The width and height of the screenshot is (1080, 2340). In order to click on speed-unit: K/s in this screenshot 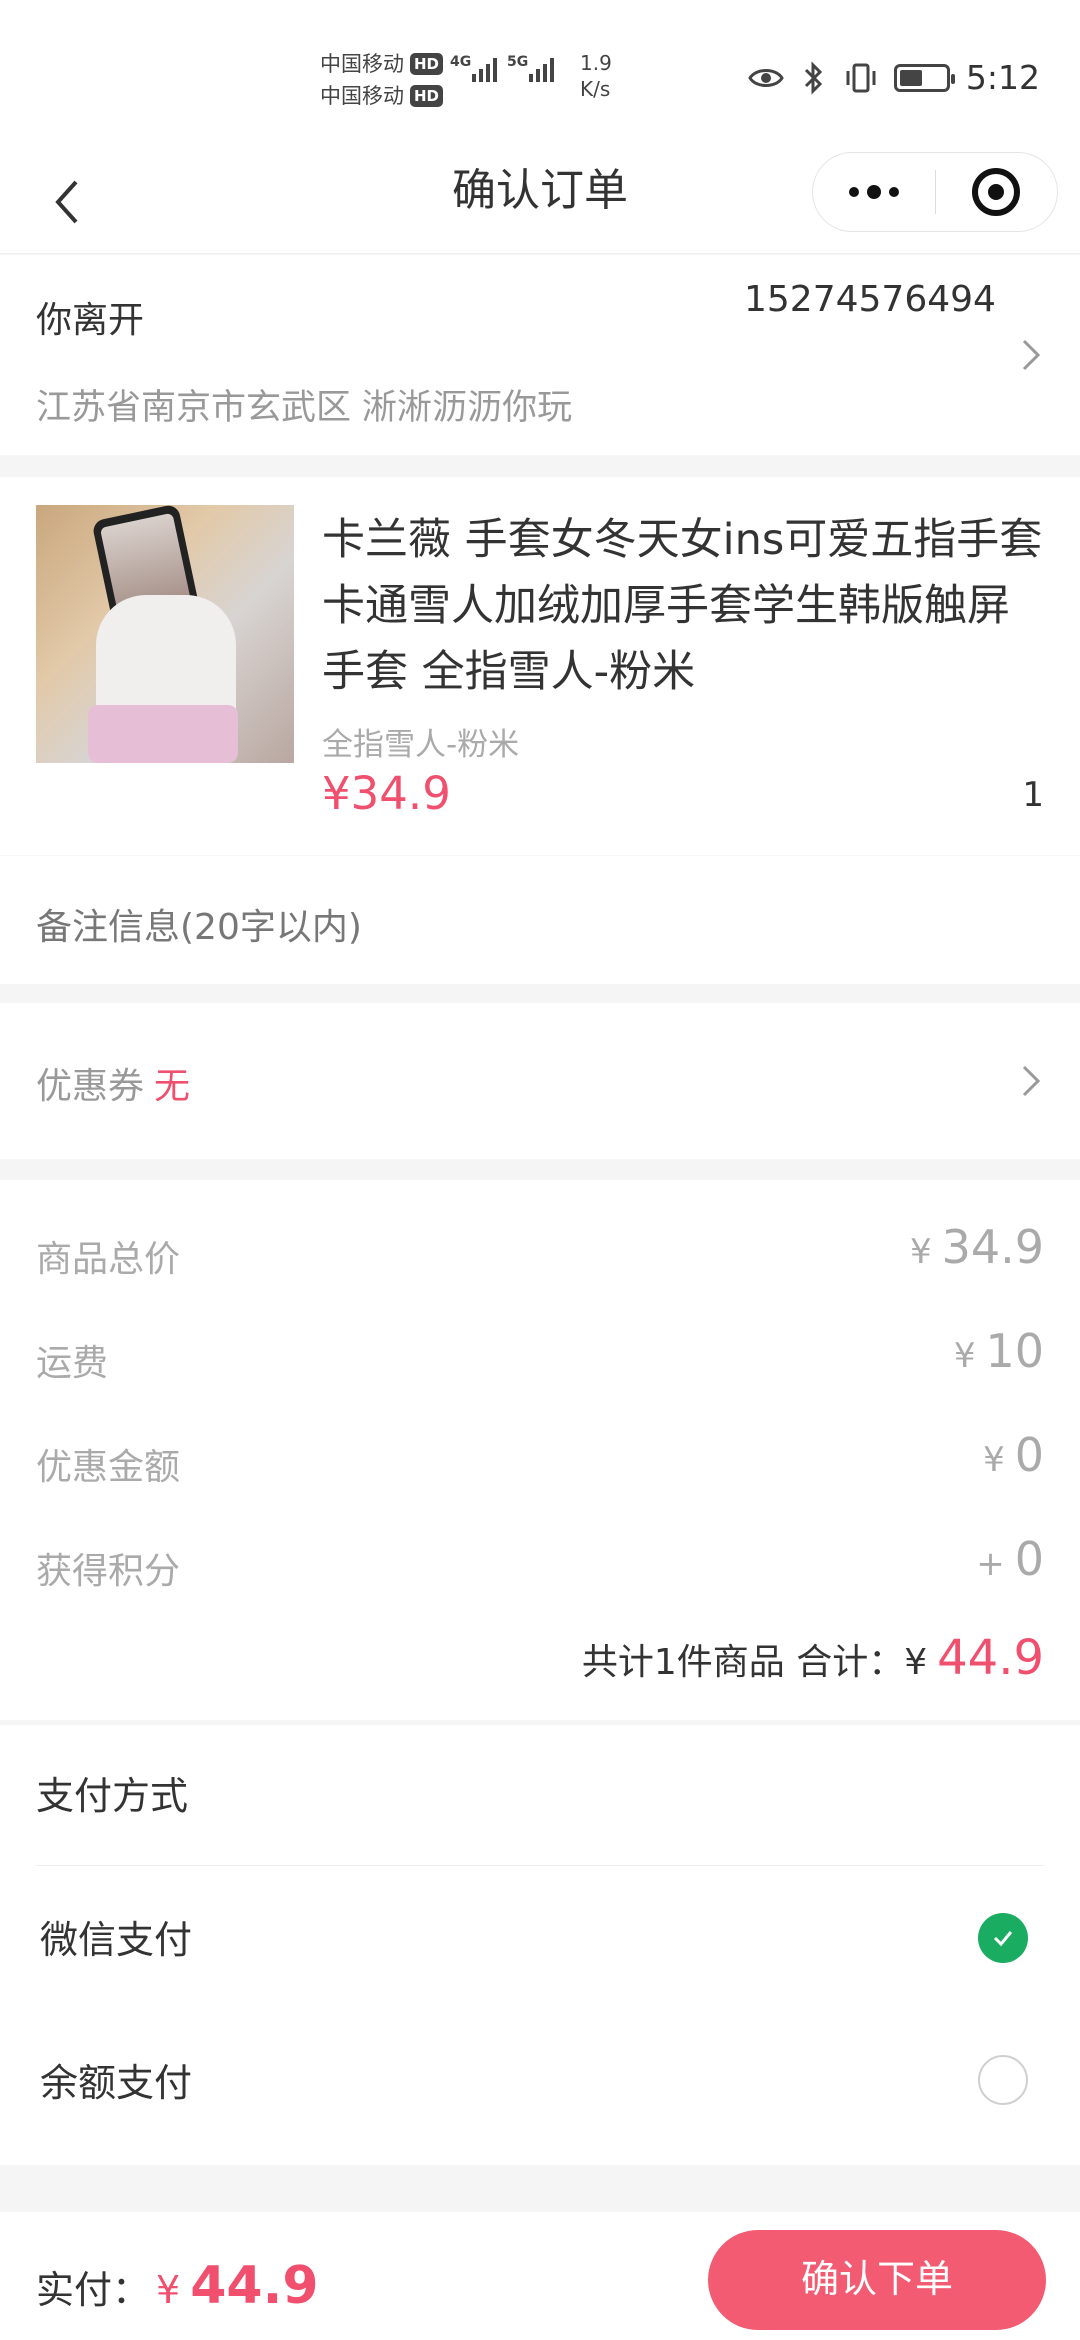, I will do `click(595, 89)`.